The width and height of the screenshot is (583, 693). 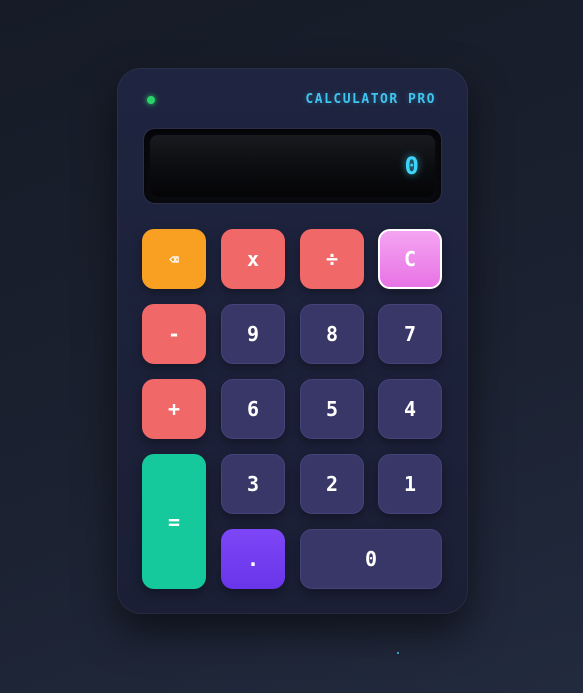 I want to click on plus-button: +, so click(x=174, y=409).